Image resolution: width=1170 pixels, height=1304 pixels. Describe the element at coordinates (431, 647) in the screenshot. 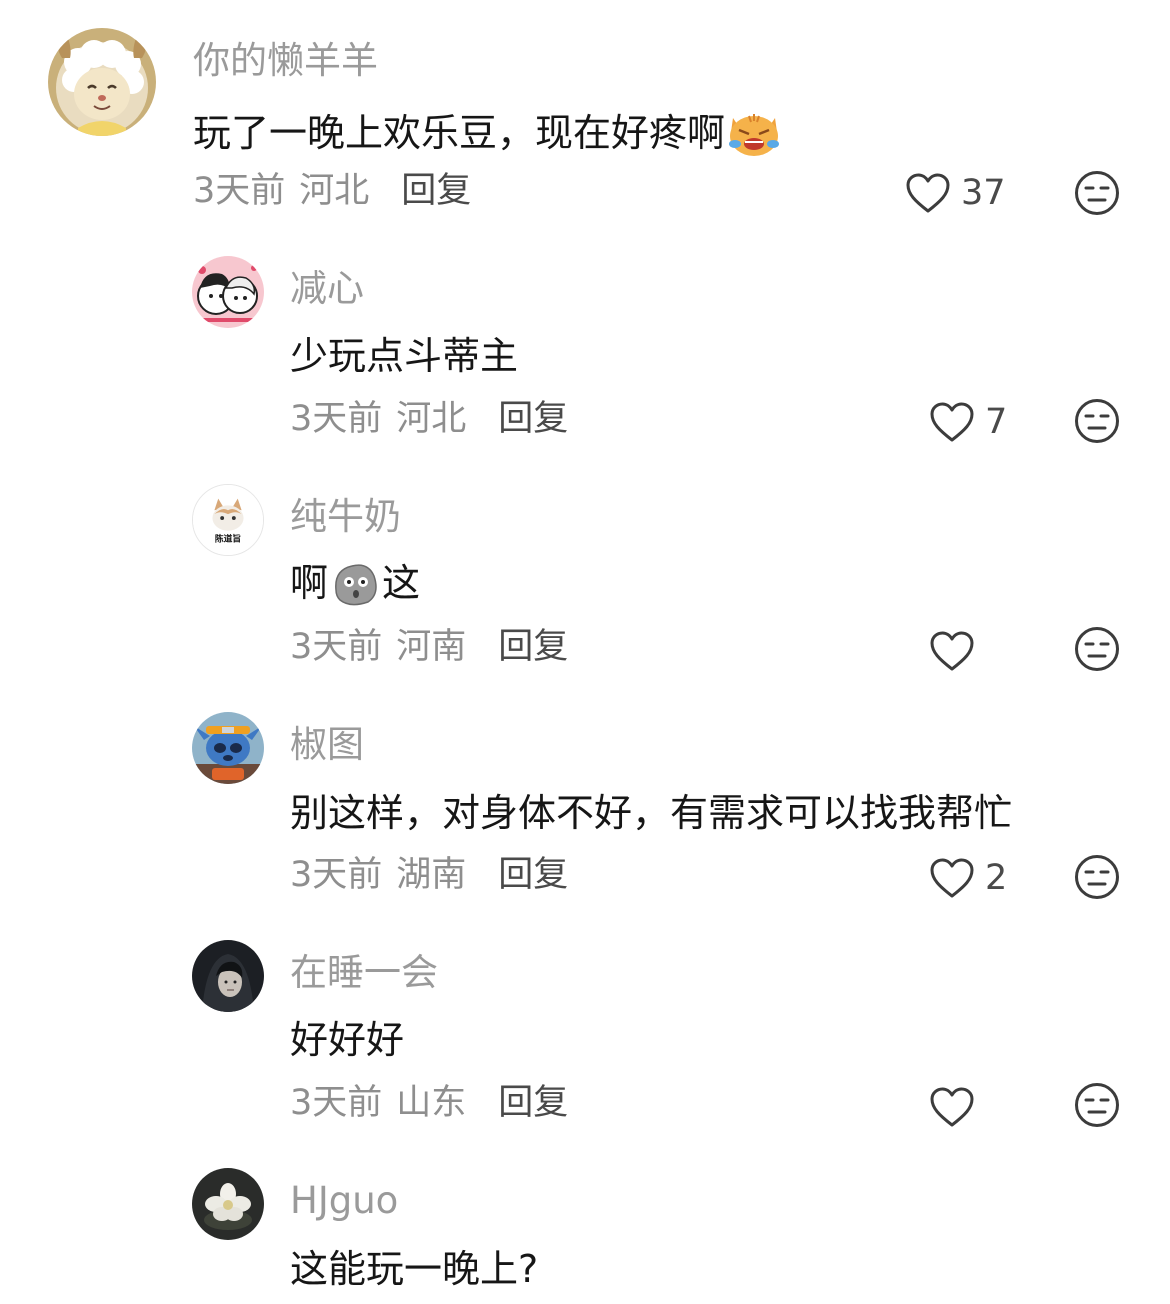

I see `region: 河南` at that location.